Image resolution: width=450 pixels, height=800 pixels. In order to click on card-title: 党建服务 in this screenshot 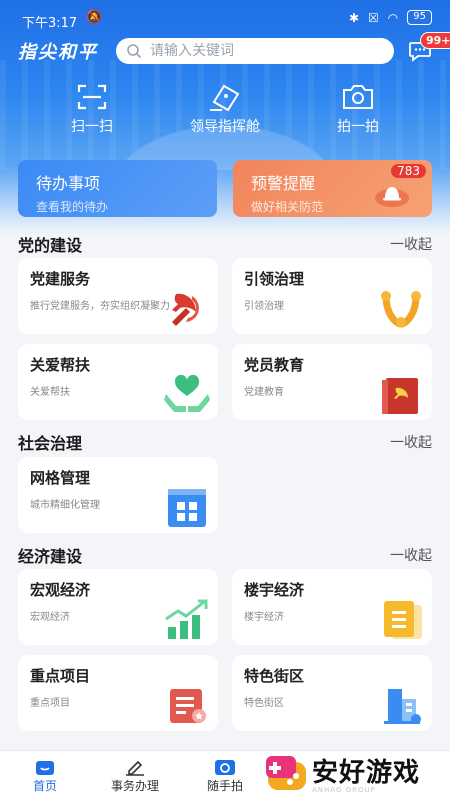, I will do `click(60, 279)`.